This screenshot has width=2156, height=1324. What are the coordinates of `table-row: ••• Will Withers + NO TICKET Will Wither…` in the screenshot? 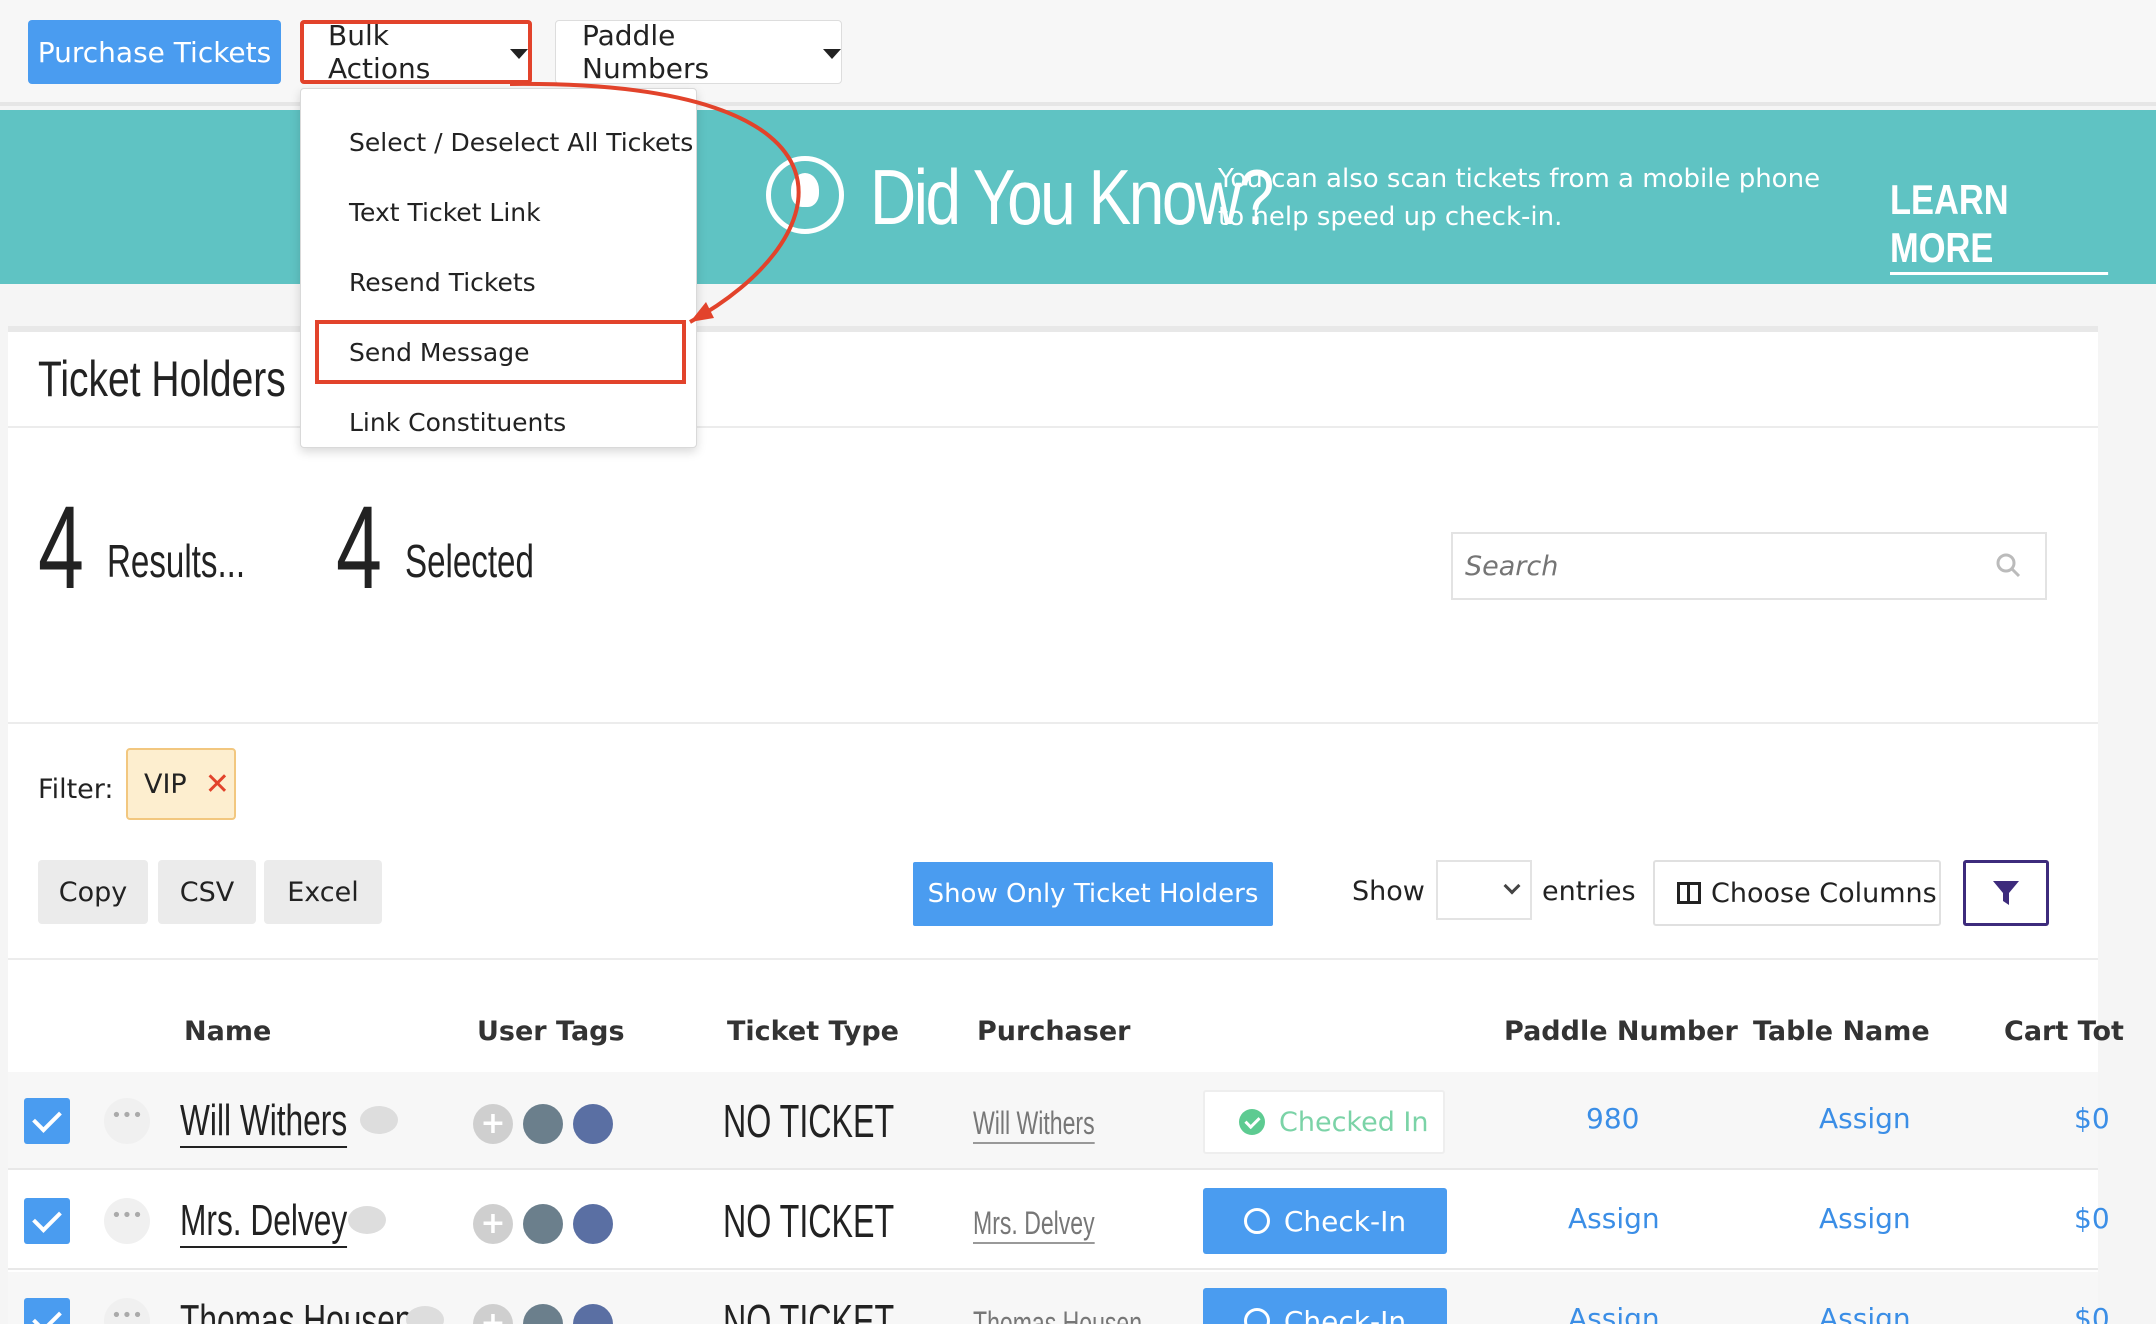 It's located at (1059, 1121).